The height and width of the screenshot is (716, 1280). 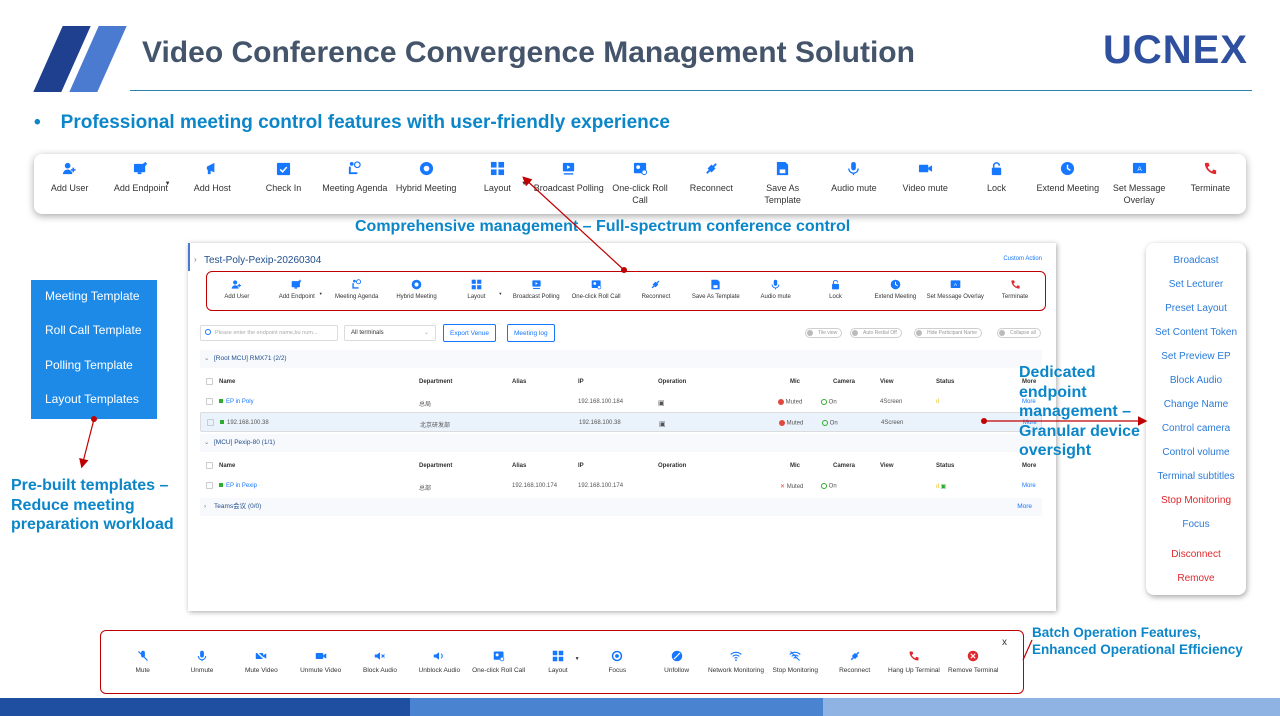 What do you see at coordinates (824, 333) in the screenshot?
I see `tile-view-toggle: Tile view` at bounding box center [824, 333].